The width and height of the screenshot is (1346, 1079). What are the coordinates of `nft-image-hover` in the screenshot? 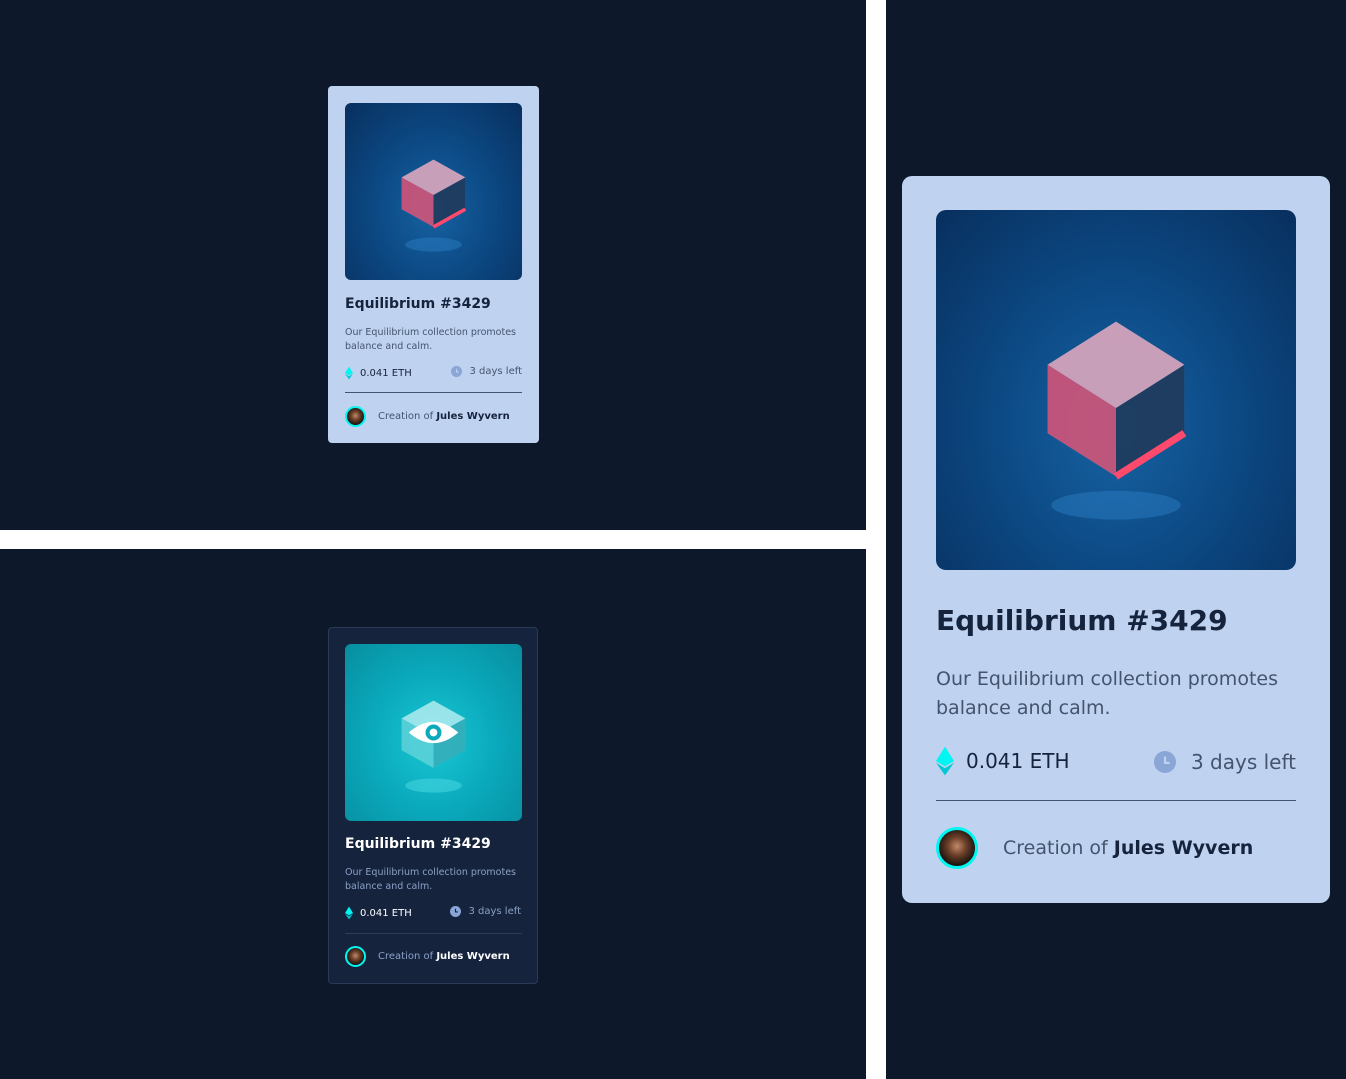 It's located at (433, 732).